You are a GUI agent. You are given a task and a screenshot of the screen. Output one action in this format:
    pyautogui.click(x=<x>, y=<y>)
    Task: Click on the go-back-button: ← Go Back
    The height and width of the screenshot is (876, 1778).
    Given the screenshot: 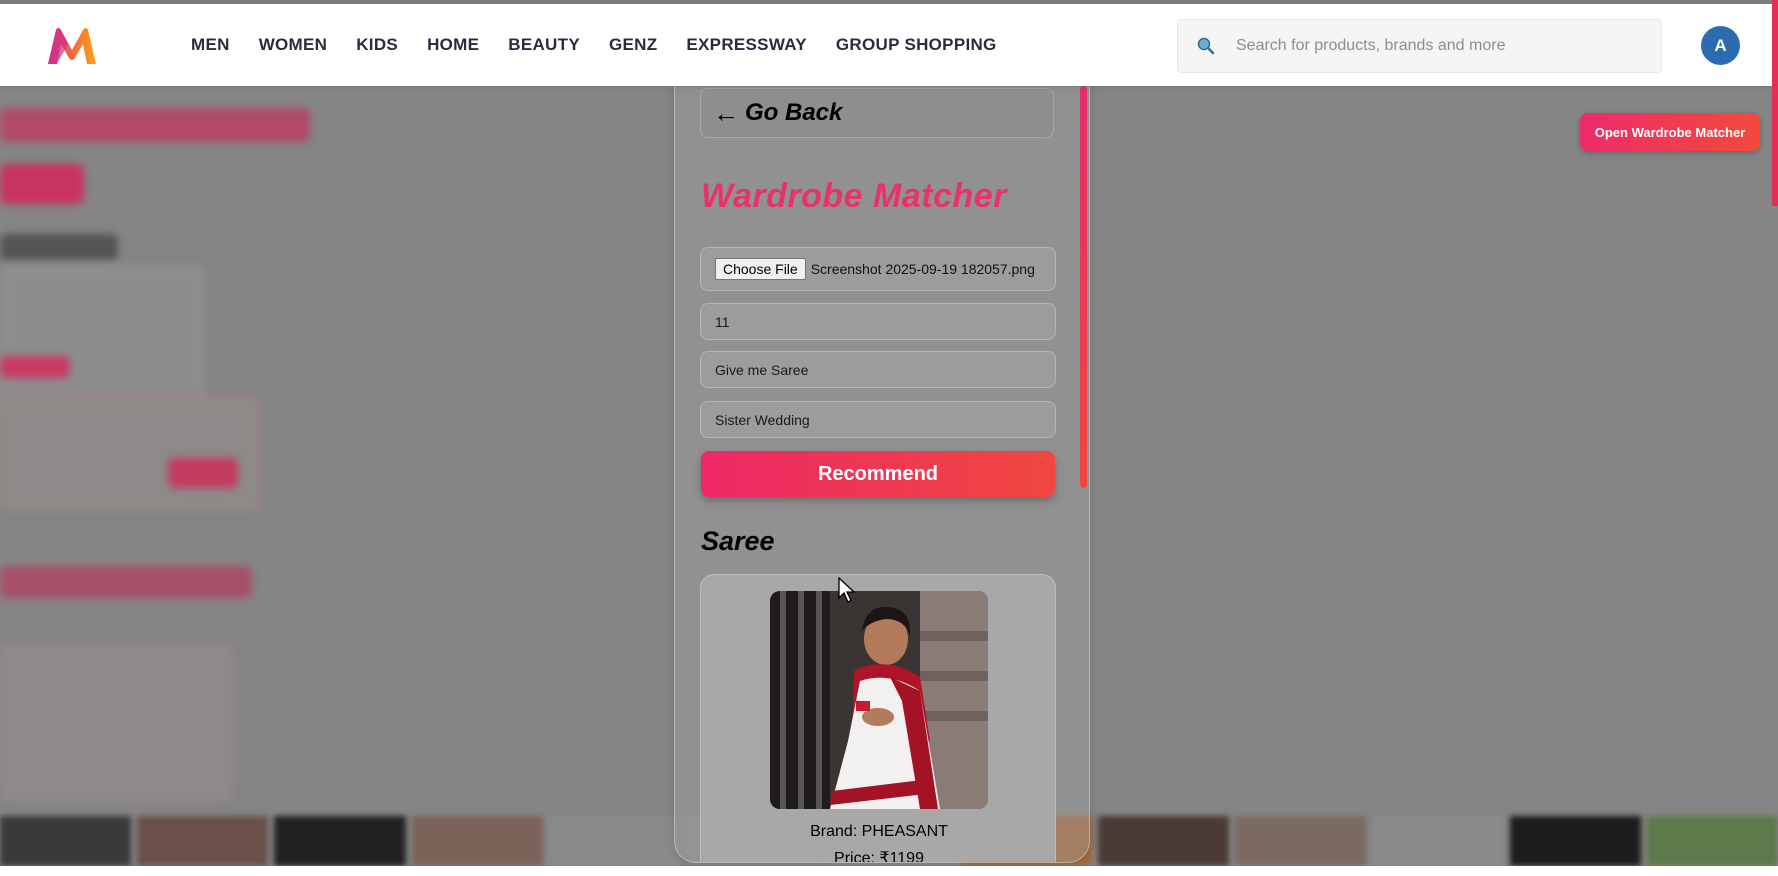 What is the action you would take?
    pyautogui.click(x=877, y=113)
    